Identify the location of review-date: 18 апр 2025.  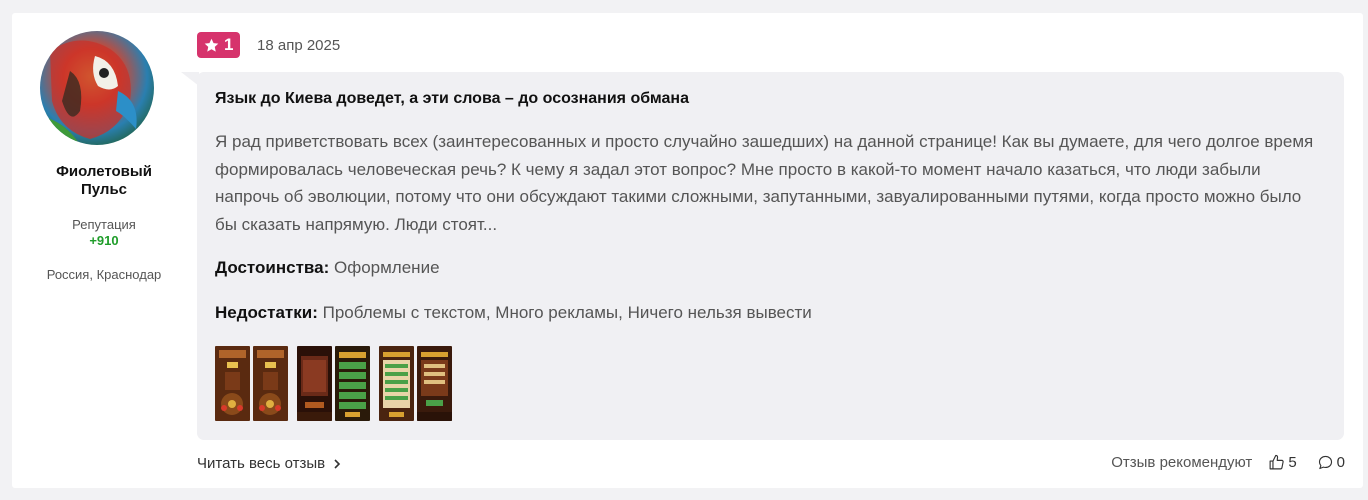
(299, 45).